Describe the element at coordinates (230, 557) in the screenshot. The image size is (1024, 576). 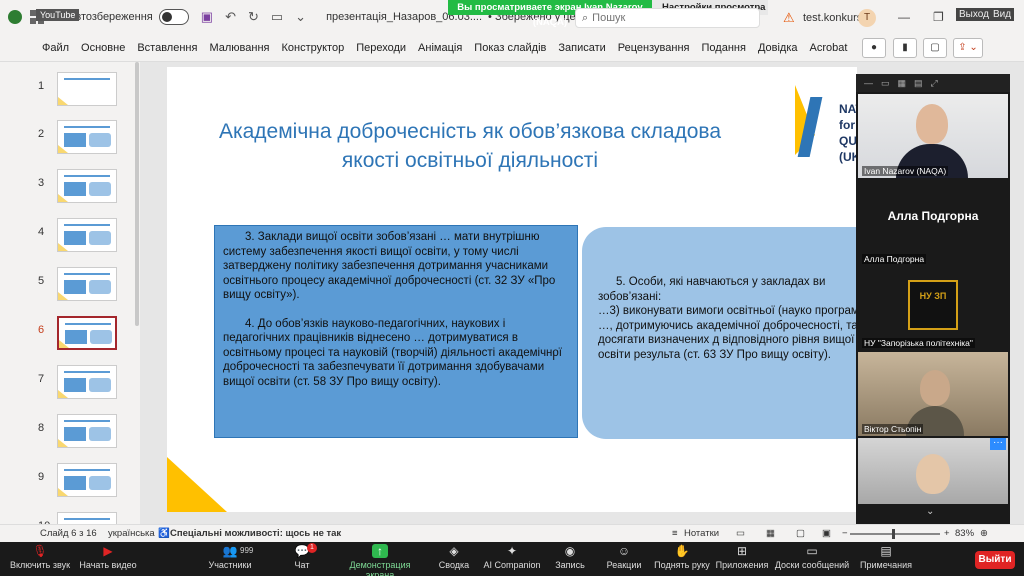
I see `participants-button: 👥 Участники` at that location.